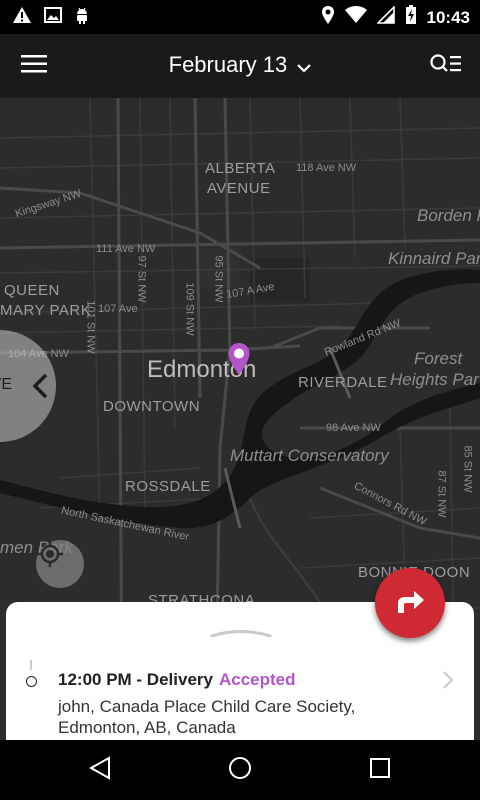 The height and width of the screenshot is (800, 480). Describe the element at coordinates (467, 469) in the screenshot. I see `map-label-85-st: 85 St NW` at that location.